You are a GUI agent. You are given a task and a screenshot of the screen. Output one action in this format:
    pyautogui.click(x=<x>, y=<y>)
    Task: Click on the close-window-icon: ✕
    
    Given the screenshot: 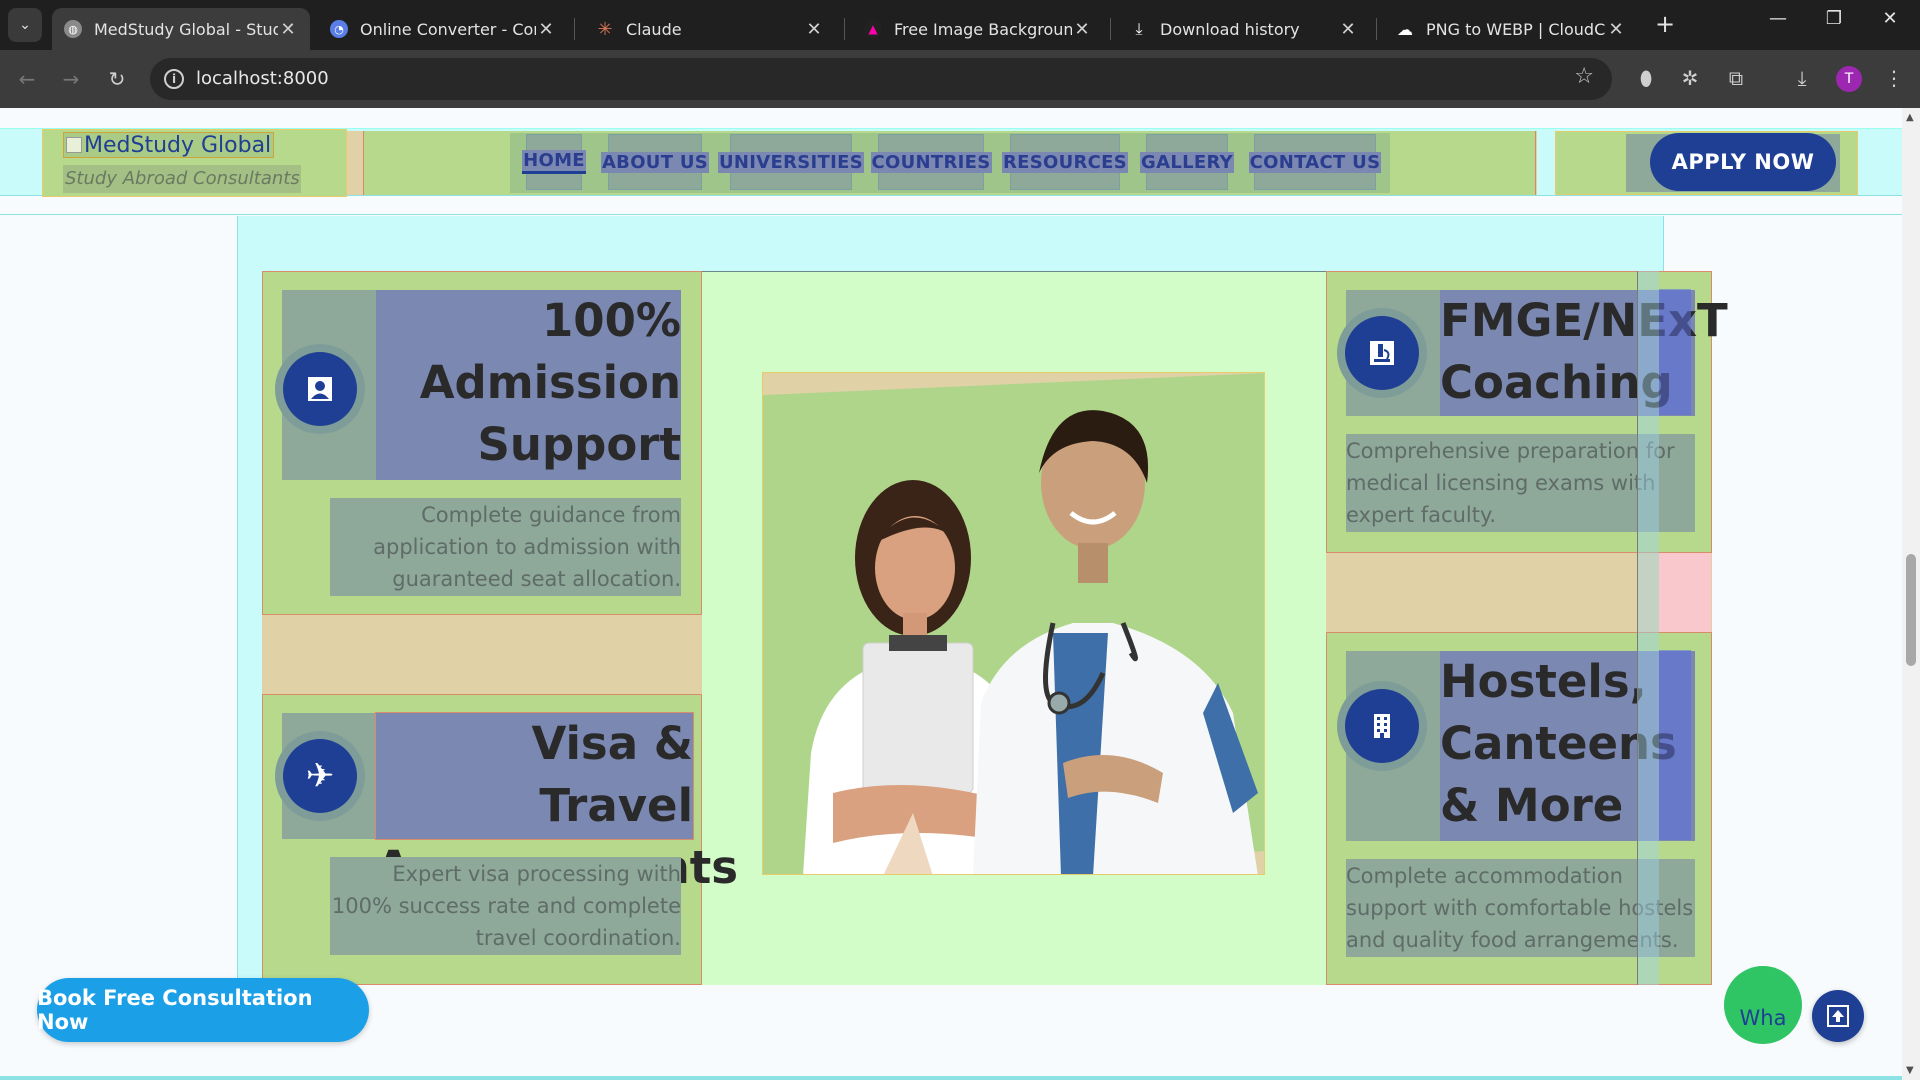 What is the action you would take?
    pyautogui.click(x=1890, y=18)
    